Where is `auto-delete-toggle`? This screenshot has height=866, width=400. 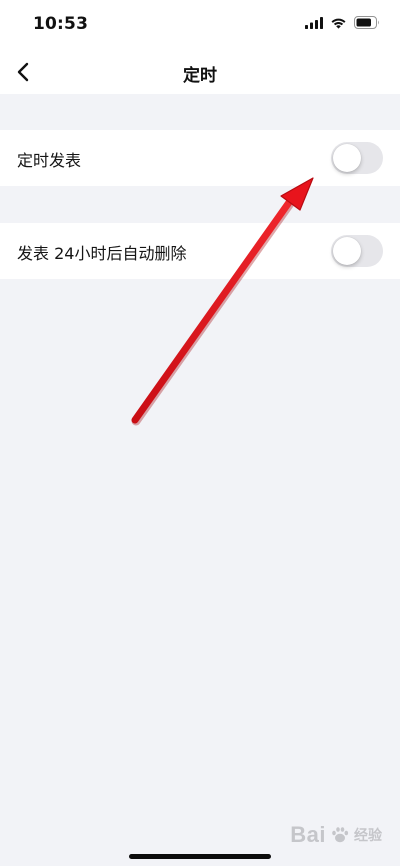
auto-delete-toggle is located at coordinates (357, 251).